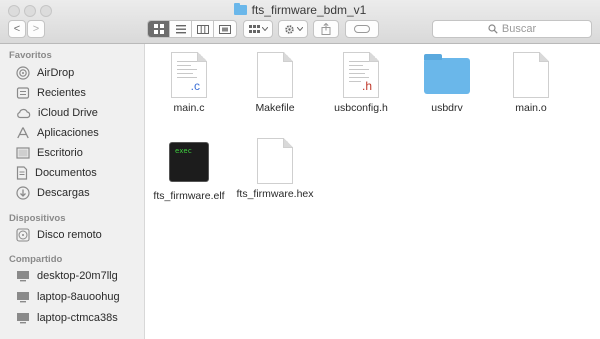 The image size is (600, 339). What do you see at coordinates (78, 297) in the screenshot?
I see `sidebar-item-label: laptop-8auoohug` at bounding box center [78, 297].